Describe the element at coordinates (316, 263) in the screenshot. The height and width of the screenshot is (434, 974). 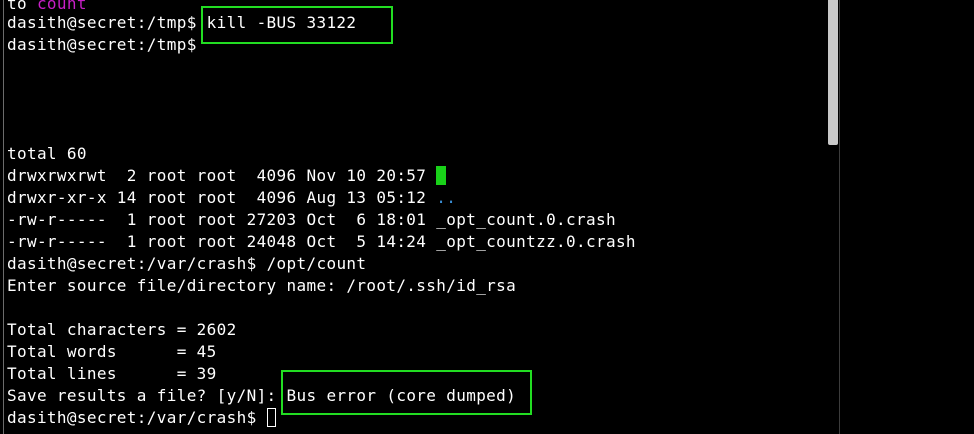
I see `command-opt-count: /opt/count` at that location.